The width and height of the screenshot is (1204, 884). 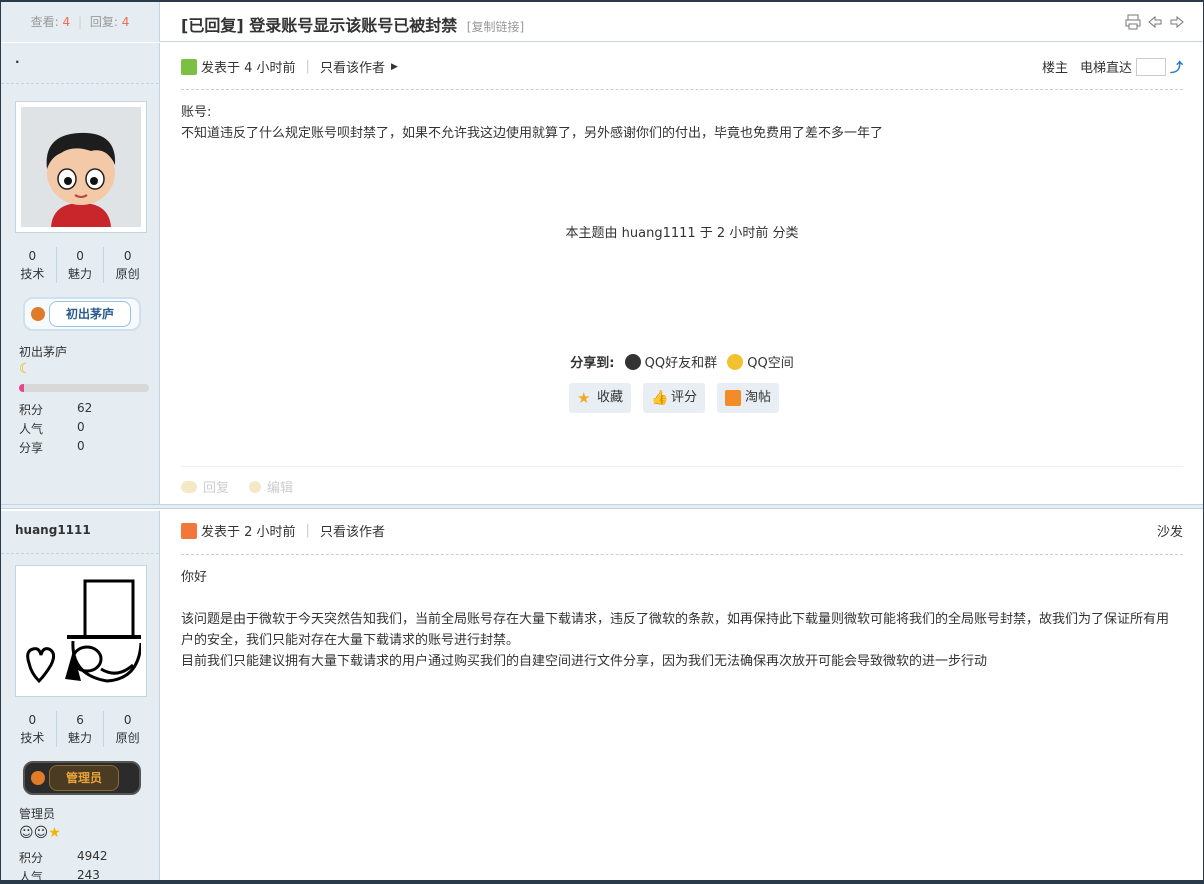 I want to click on moderation-note: 本主题由 huang1111 于 2 小时前 分类, so click(x=682, y=233).